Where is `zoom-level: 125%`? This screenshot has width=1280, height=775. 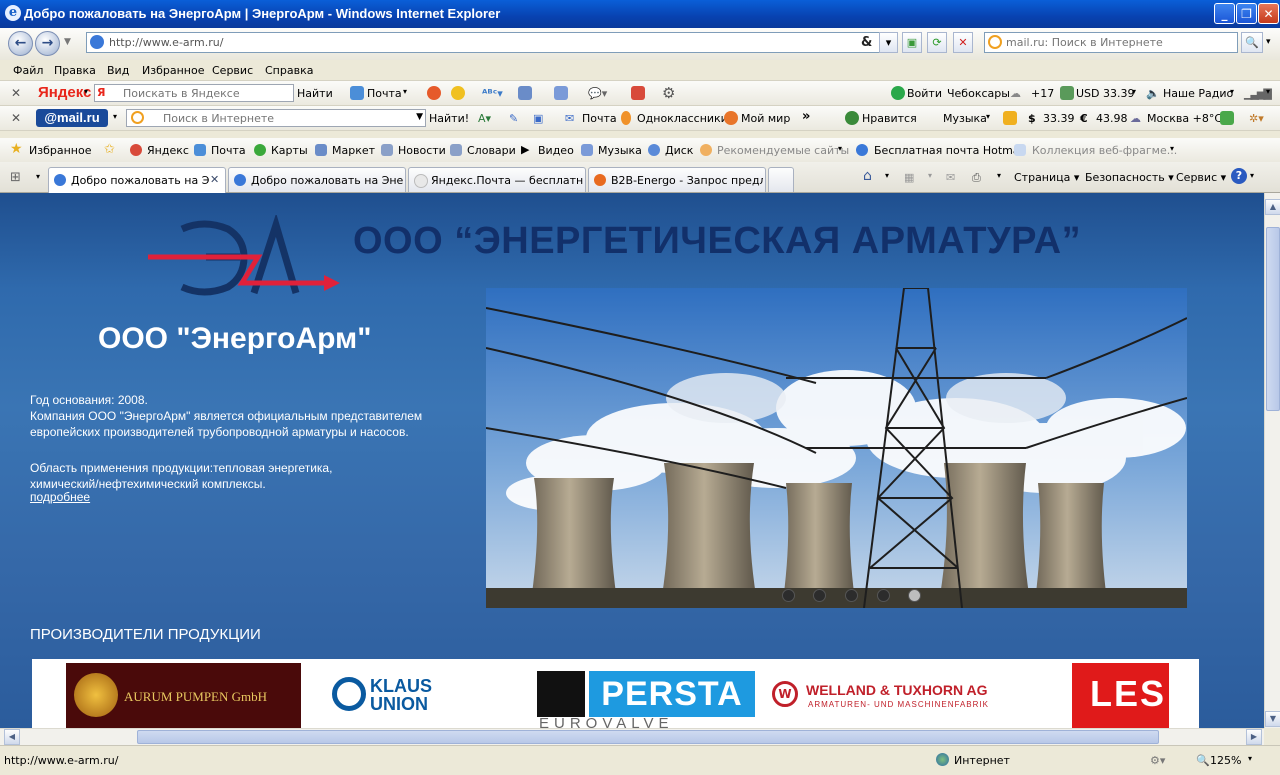
zoom-level: 125% is located at coordinates (1225, 760).